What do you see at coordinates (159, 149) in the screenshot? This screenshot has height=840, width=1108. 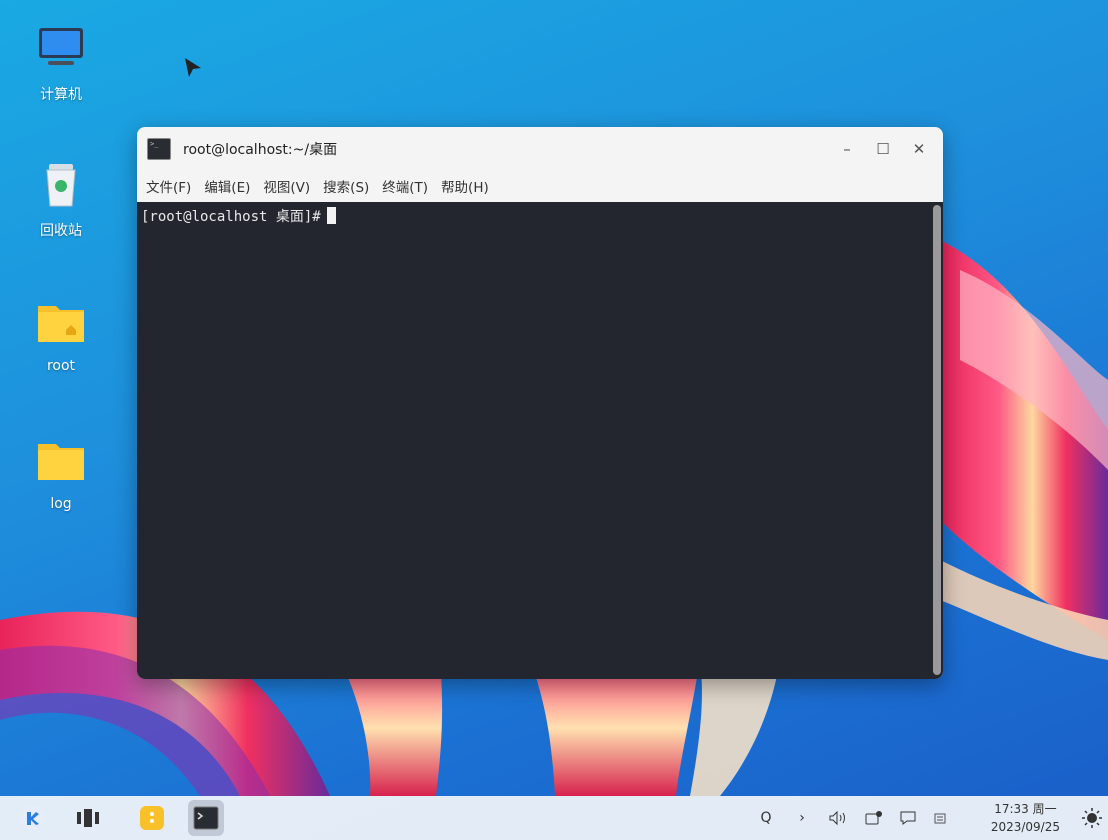 I see `terminal-app-icon` at bounding box center [159, 149].